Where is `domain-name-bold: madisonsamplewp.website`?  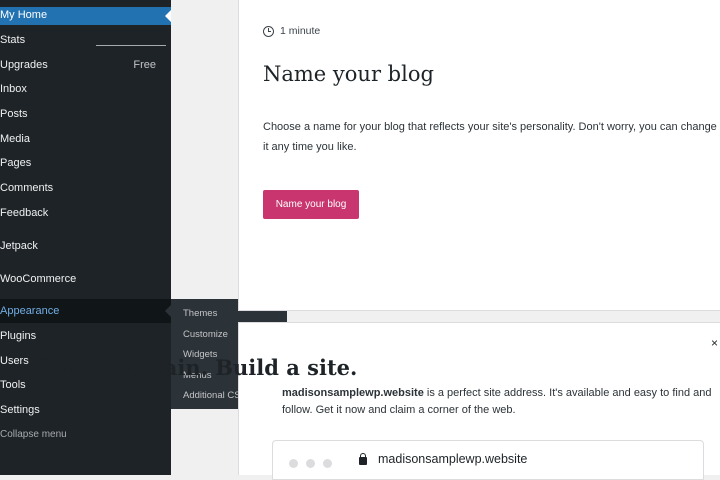 domain-name-bold: madisonsamplewp.website is located at coordinates (353, 393).